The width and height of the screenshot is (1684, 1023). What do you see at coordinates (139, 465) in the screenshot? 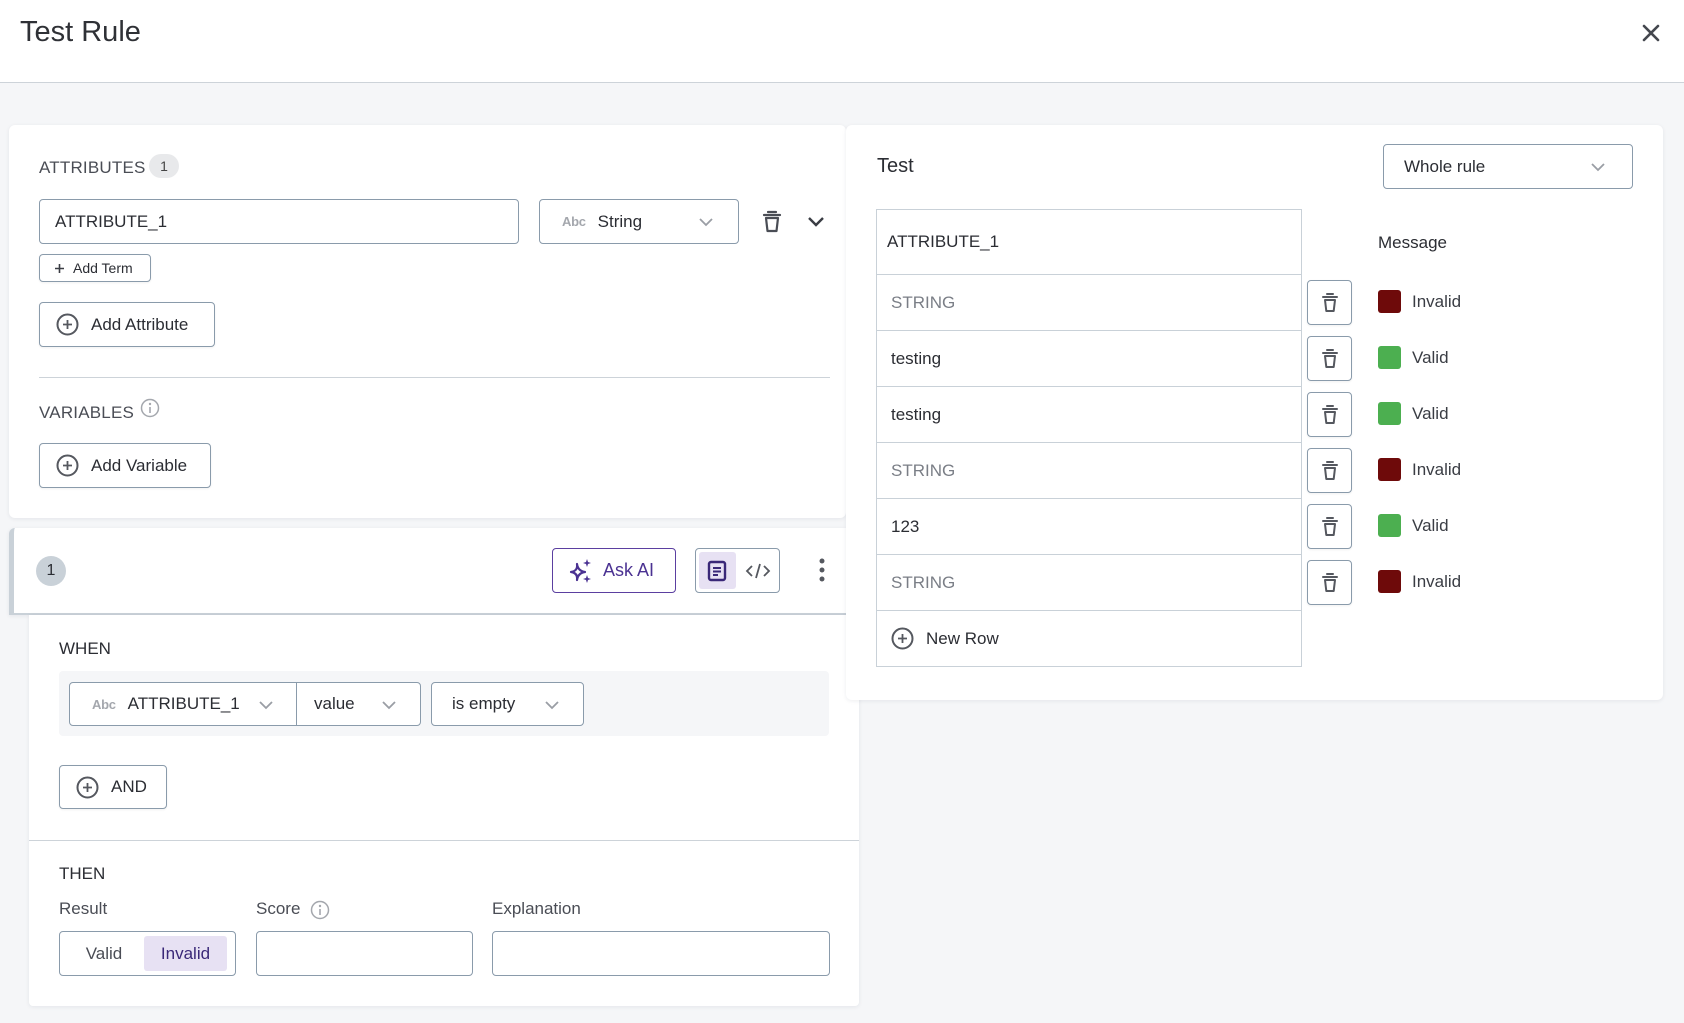
I see `add-variable-label: Add Variable` at bounding box center [139, 465].